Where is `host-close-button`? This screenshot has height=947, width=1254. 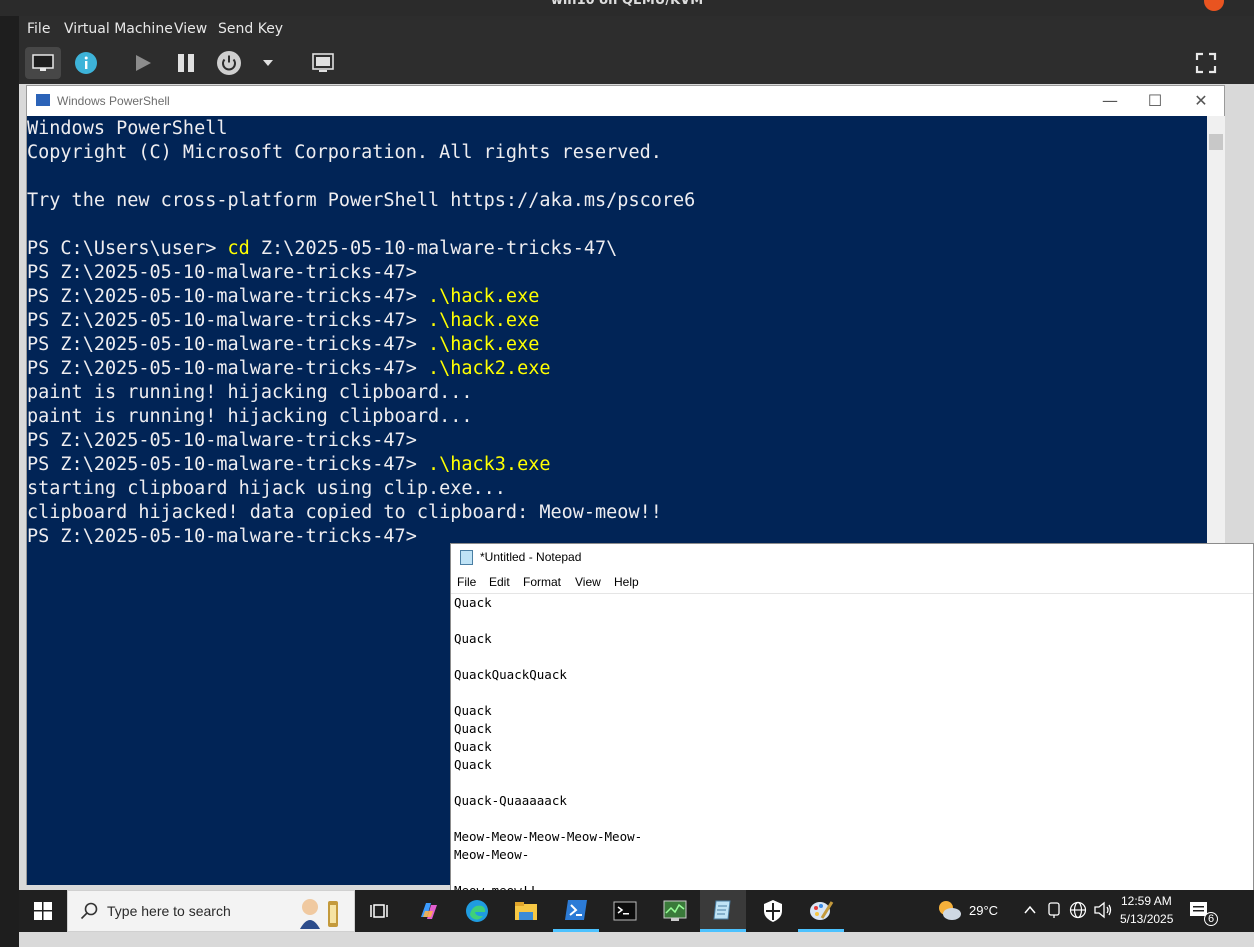
host-close-button is located at coordinates (1214, 5).